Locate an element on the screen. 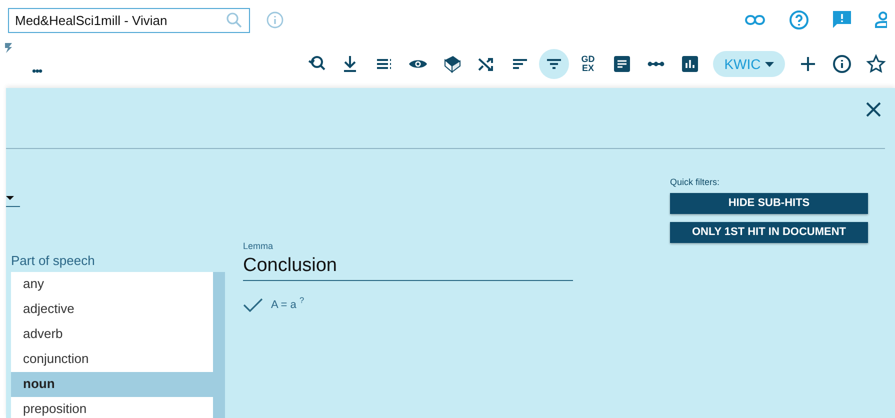 The height and width of the screenshot is (418, 895). bar-chart-icon is located at coordinates (690, 64).